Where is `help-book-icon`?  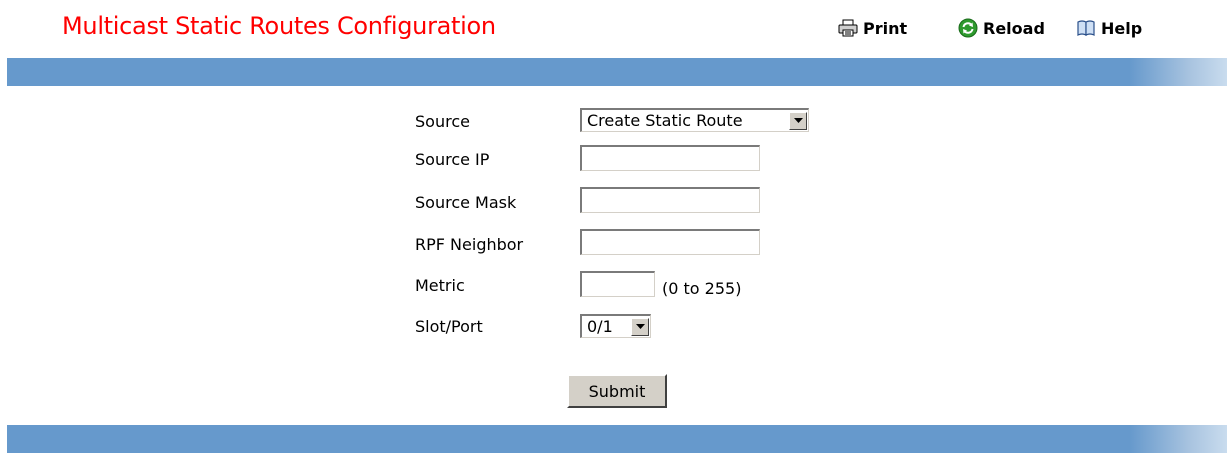 help-book-icon is located at coordinates (1086, 28).